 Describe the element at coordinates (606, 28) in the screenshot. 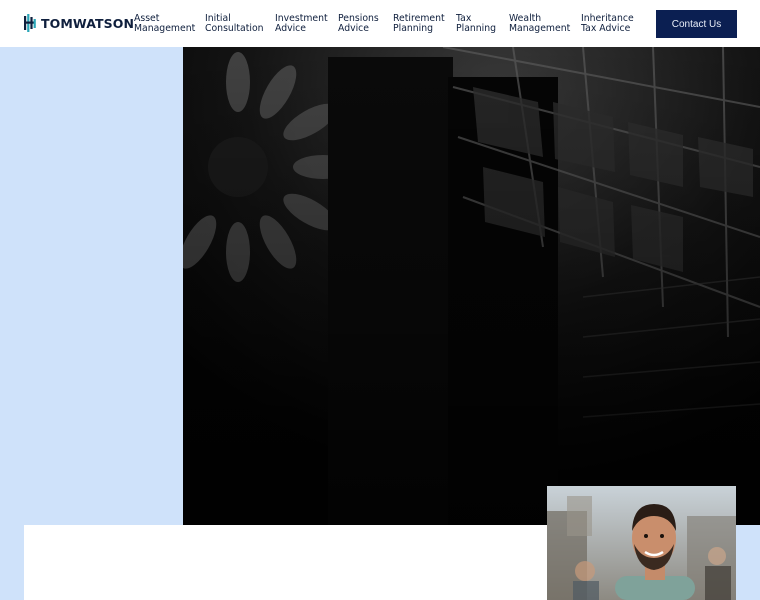

I see `nav-label-line2: Tax Advice` at that location.